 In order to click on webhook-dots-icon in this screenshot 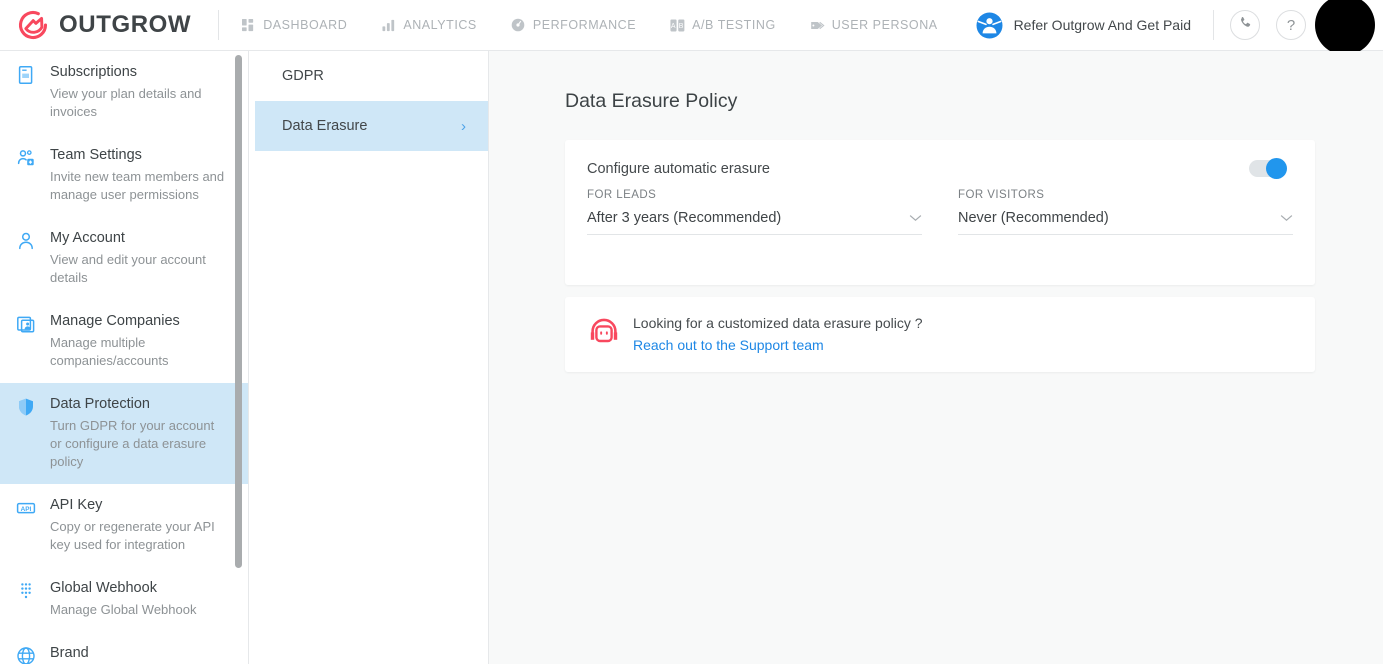, I will do `click(27, 590)`.